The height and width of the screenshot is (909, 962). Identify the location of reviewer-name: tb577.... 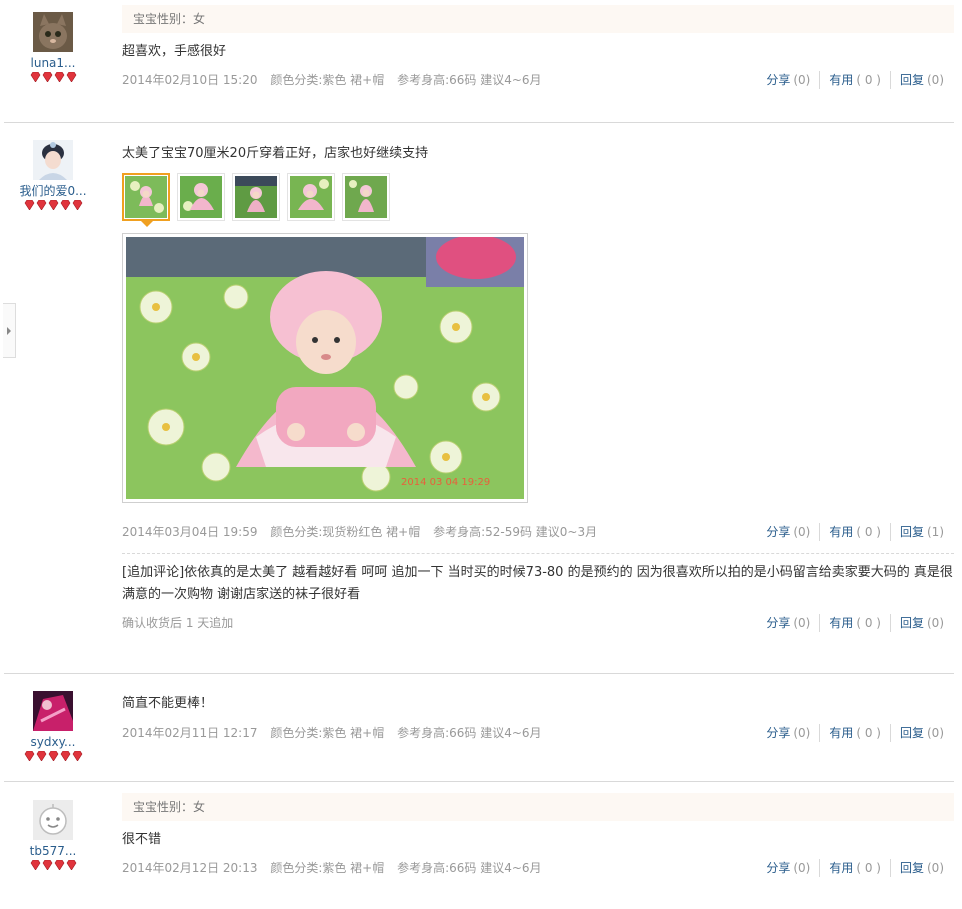
(53, 851).